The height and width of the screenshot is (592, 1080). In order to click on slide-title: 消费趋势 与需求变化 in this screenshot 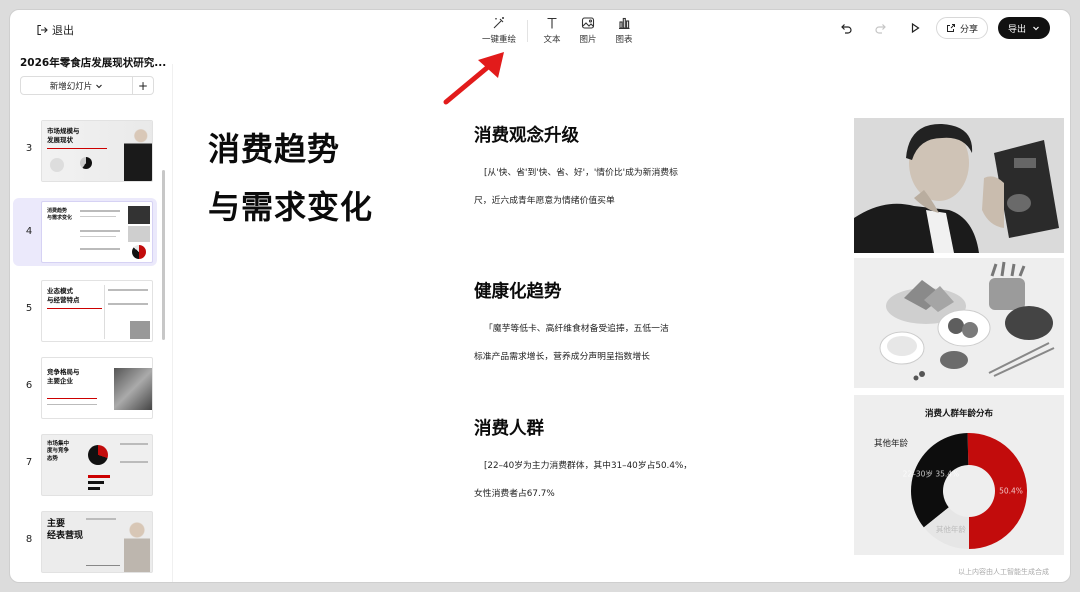, I will do `click(290, 178)`.